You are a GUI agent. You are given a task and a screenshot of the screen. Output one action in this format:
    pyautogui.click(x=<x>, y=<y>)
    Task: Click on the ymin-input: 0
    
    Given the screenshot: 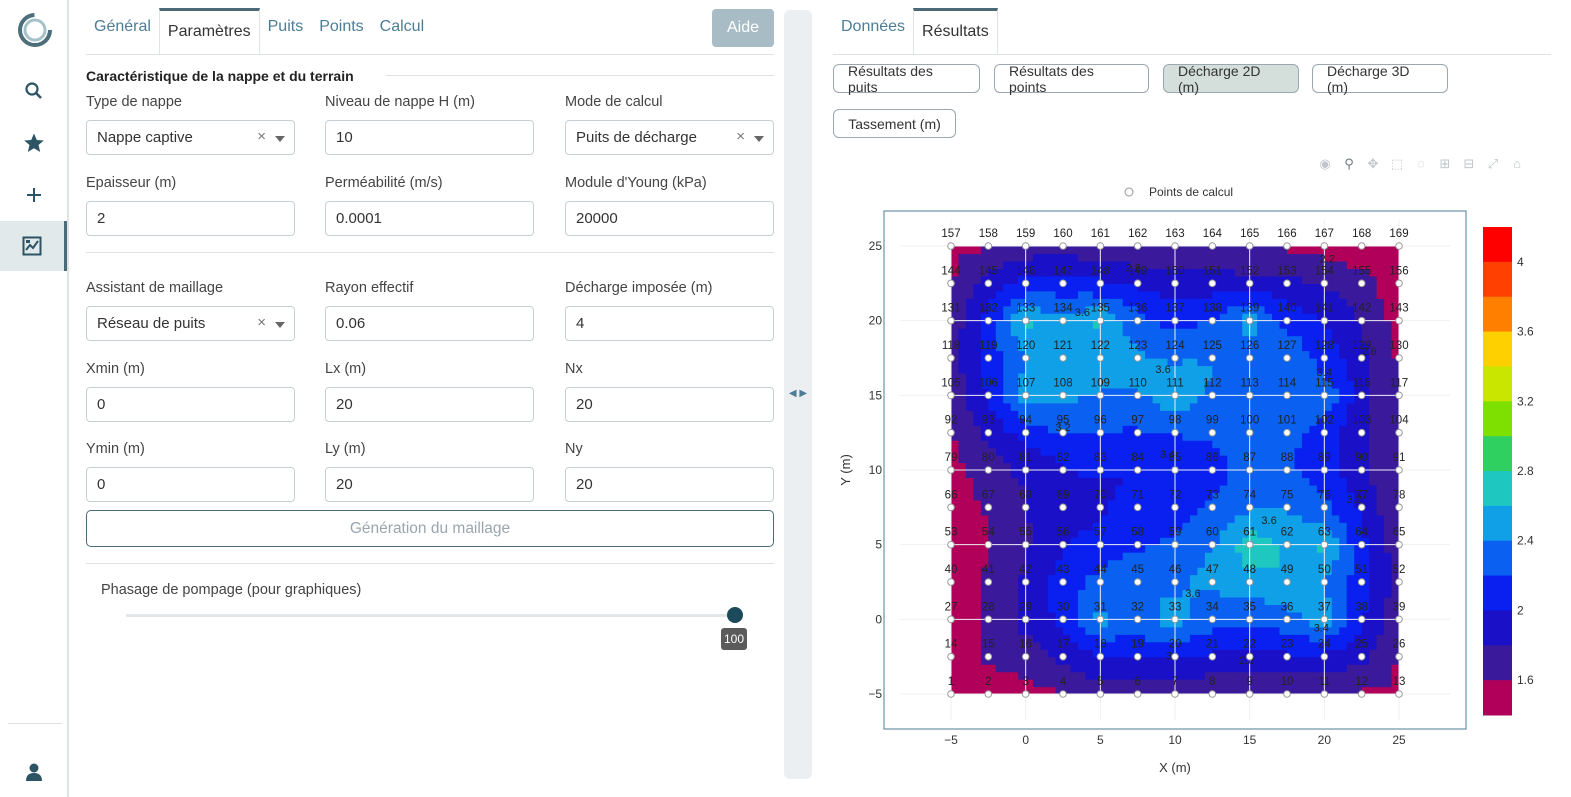 What is the action you would take?
    pyautogui.click(x=190, y=484)
    